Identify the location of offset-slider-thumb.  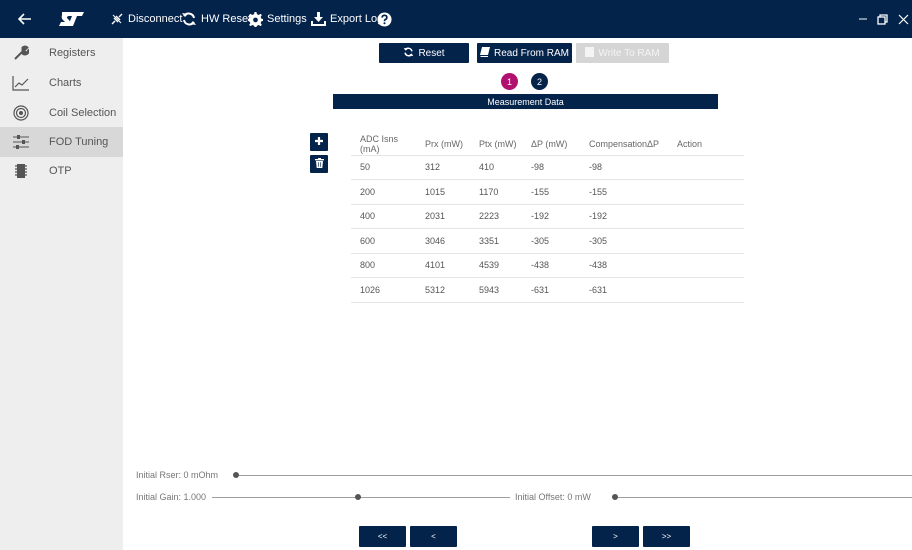
(615, 497).